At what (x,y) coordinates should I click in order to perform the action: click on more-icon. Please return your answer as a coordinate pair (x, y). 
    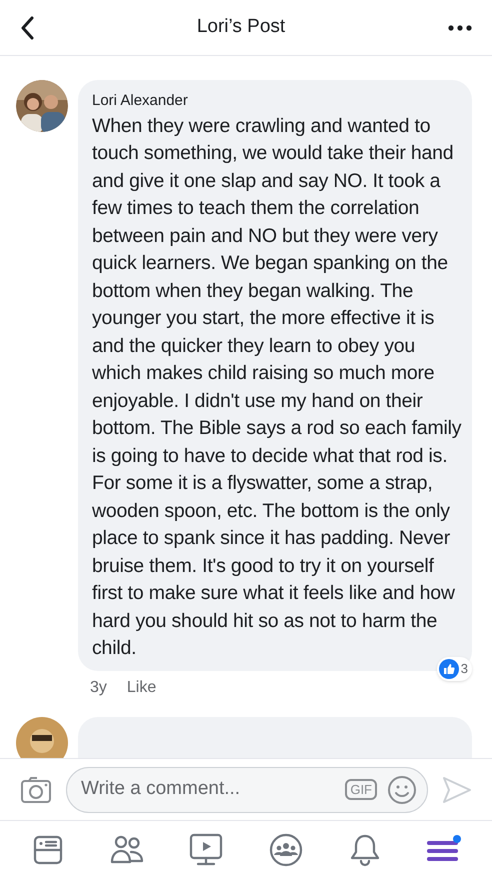
    Looking at the image, I should click on (460, 27).